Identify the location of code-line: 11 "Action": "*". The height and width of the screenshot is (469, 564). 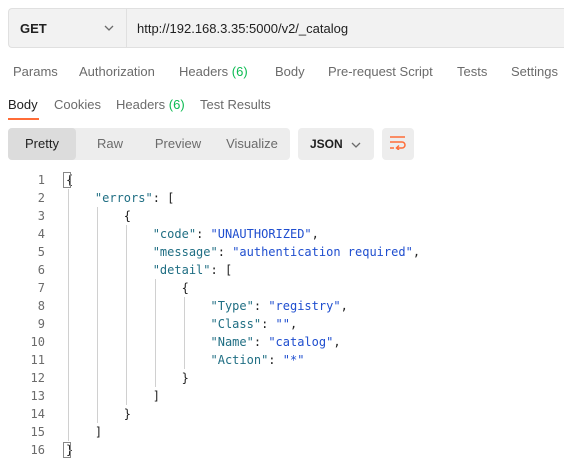
(282, 360).